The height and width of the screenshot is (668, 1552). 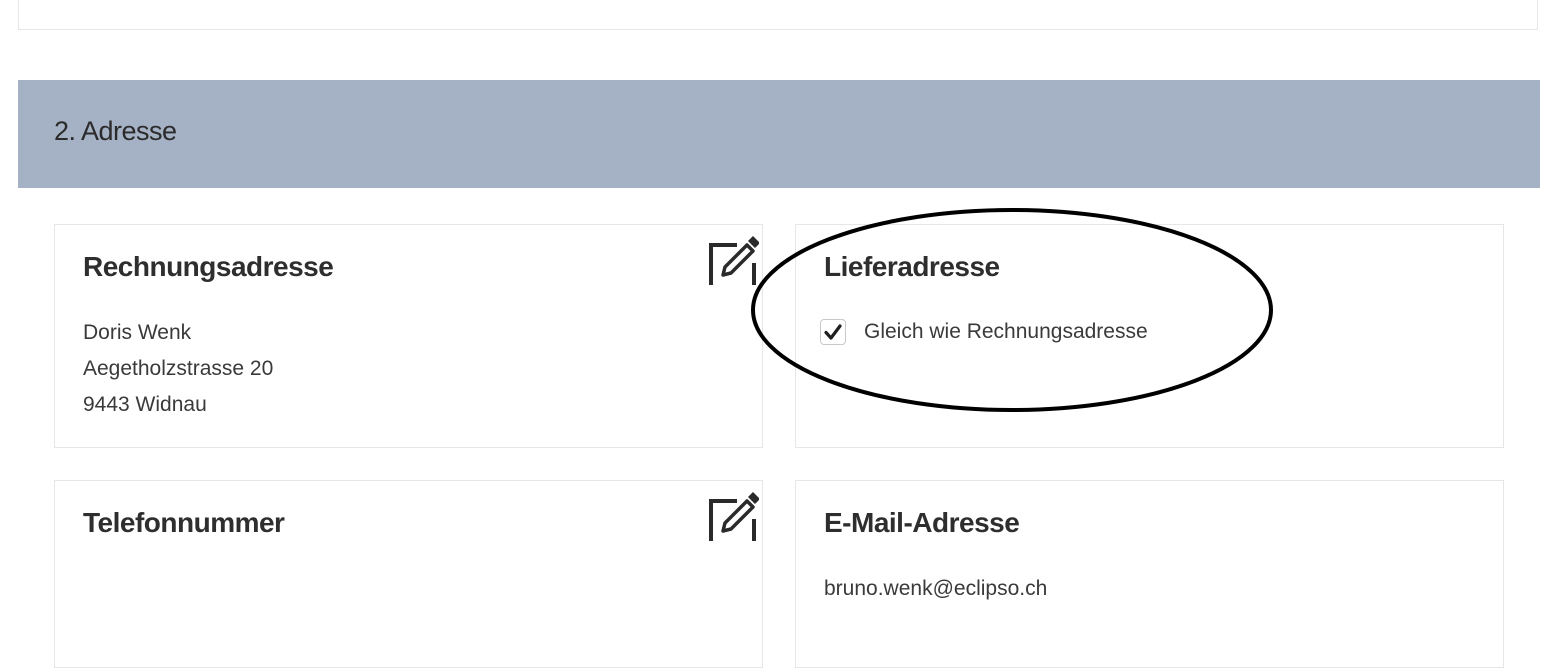 What do you see at coordinates (137, 332) in the screenshot?
I see `billing-name: Doris Wenk` at bounding box center [137, 332].